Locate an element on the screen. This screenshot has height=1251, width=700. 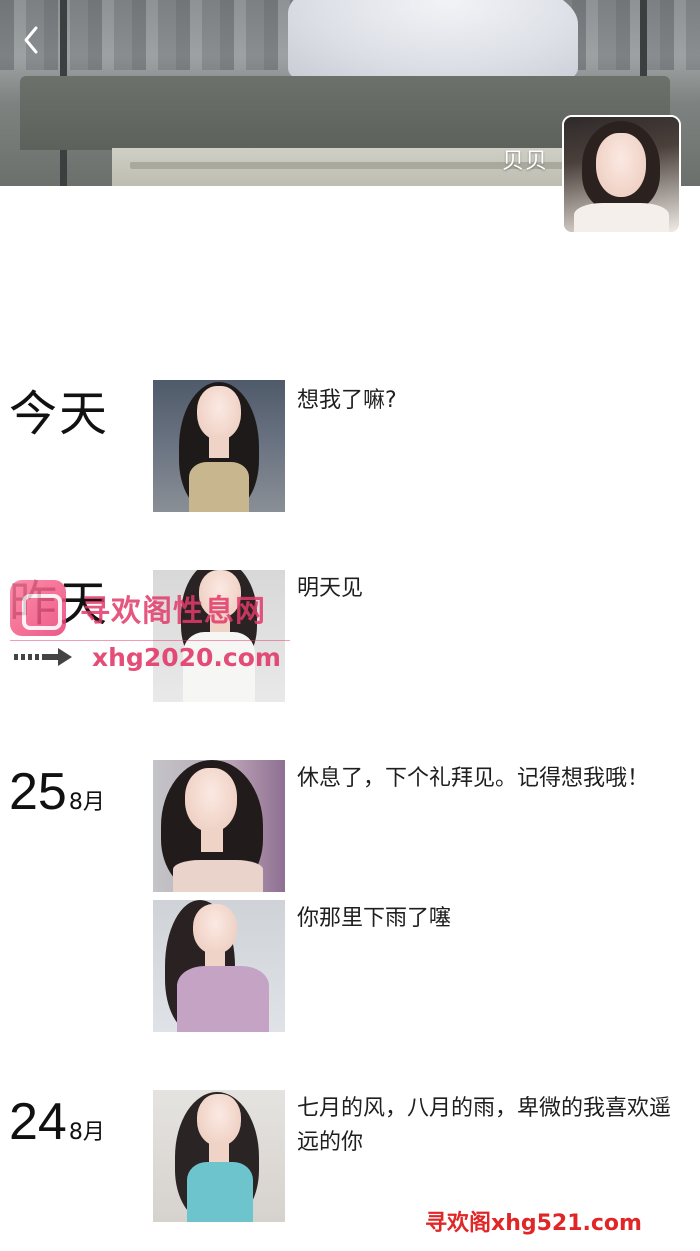
watermark-site-name: 寻欢阁性息网 is located at coordinates (173, 611).